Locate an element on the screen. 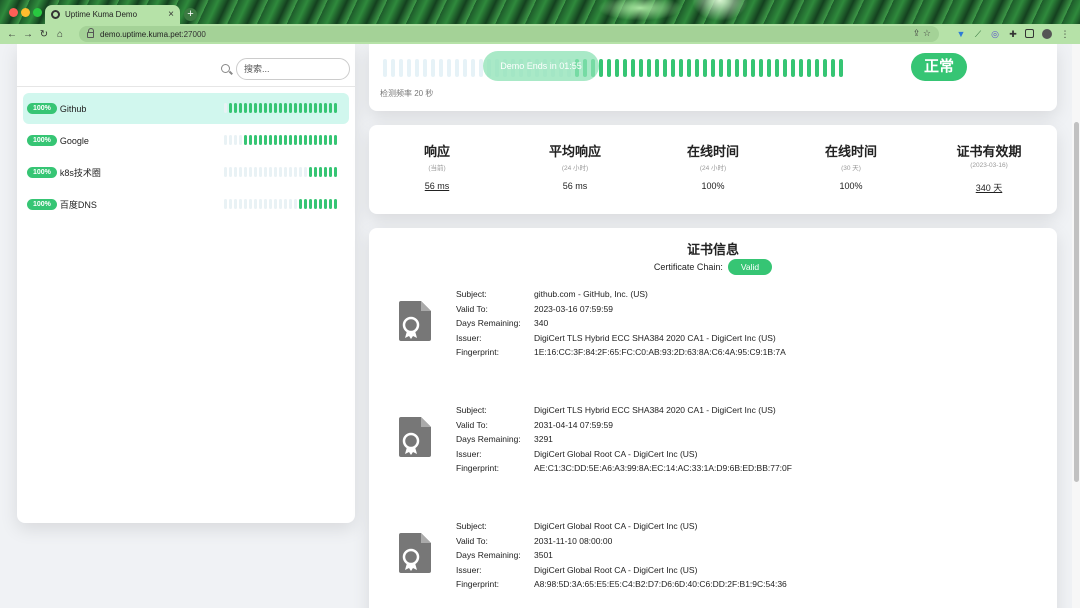 The image size is (1080, 608). window-zoom-dot is located at coordinates (37, 12).